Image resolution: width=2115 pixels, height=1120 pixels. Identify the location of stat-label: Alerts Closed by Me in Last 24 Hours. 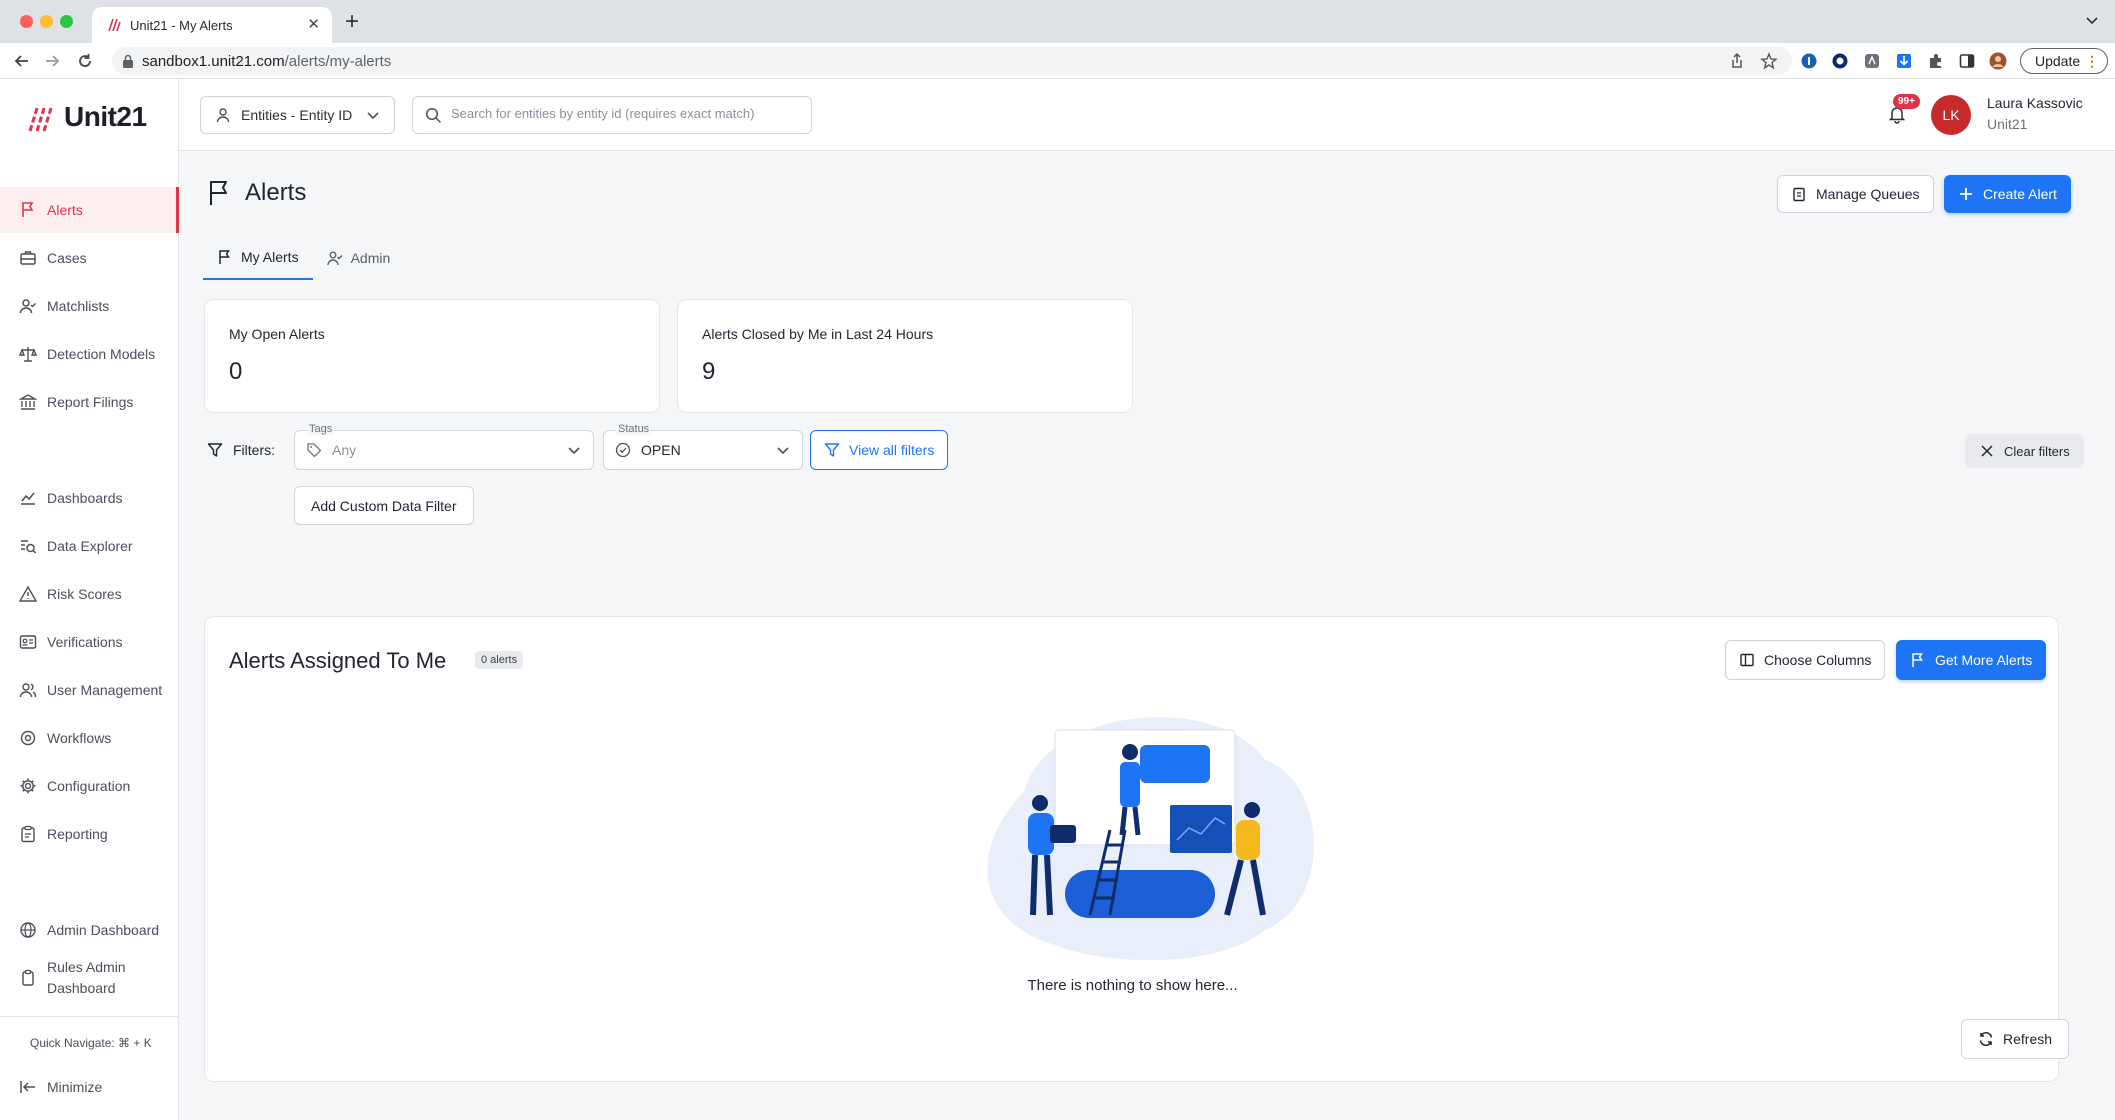
(818, 334).